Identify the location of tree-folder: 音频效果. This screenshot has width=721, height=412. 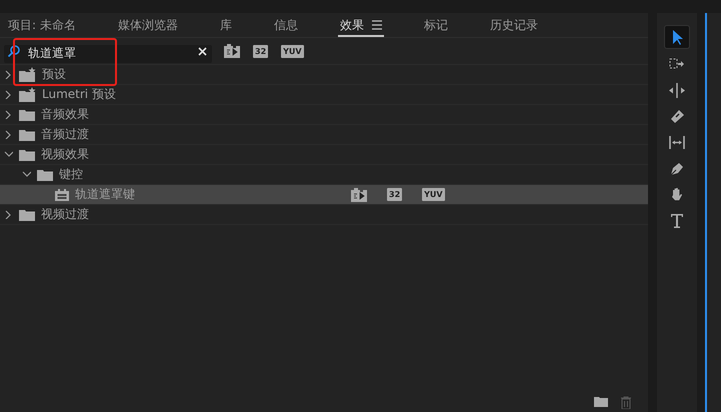
(65, 114).